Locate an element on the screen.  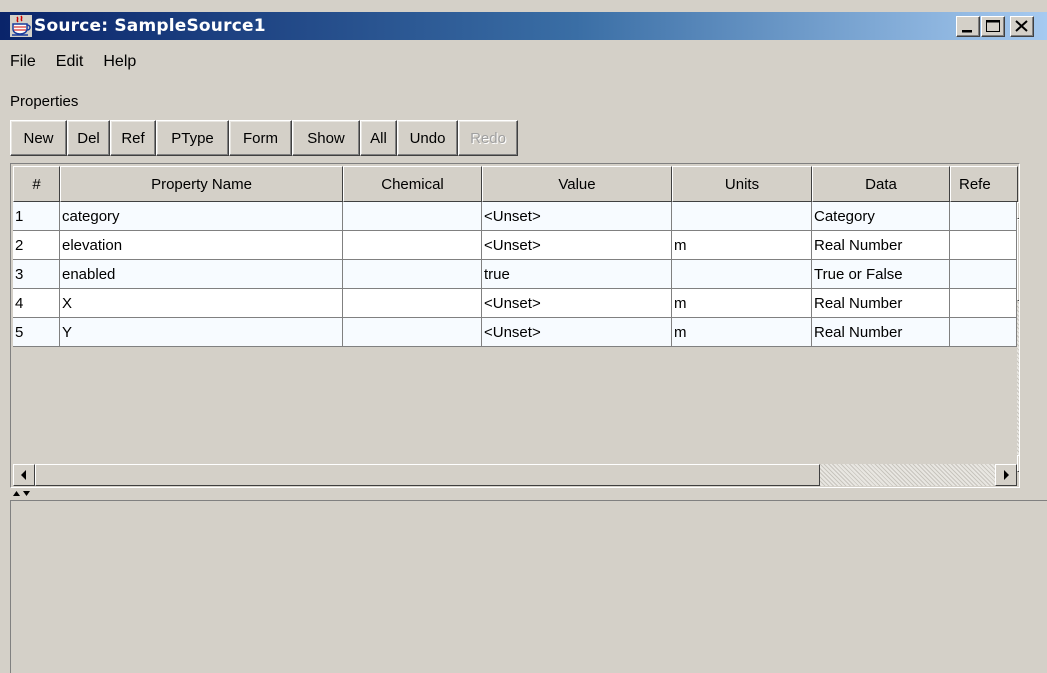
vertical-scroll-track is located at coordinates (1018, 345).